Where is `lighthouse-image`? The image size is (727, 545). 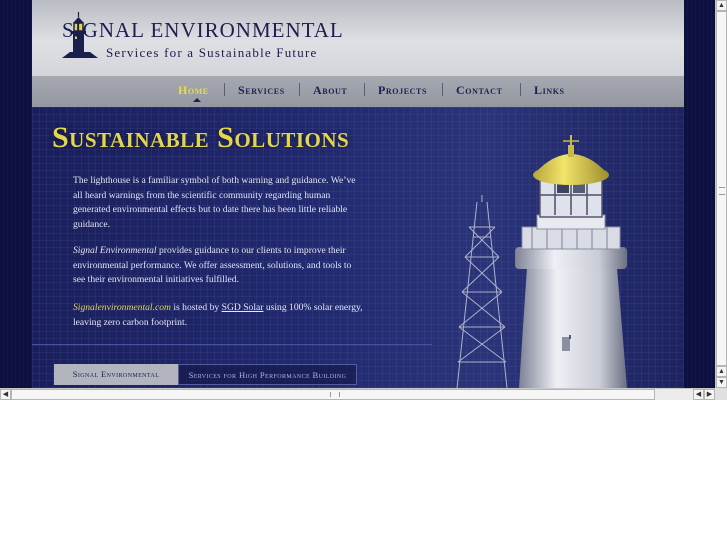
lighthouse-image is located at coordinates (541, 261).